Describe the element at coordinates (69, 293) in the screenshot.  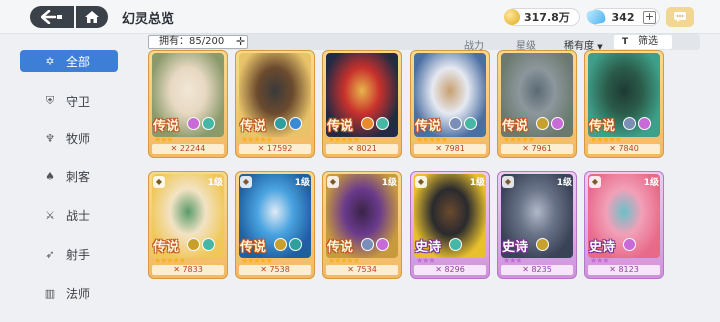
I see `sidebar-item-mage: ▥ 法师` at that location.